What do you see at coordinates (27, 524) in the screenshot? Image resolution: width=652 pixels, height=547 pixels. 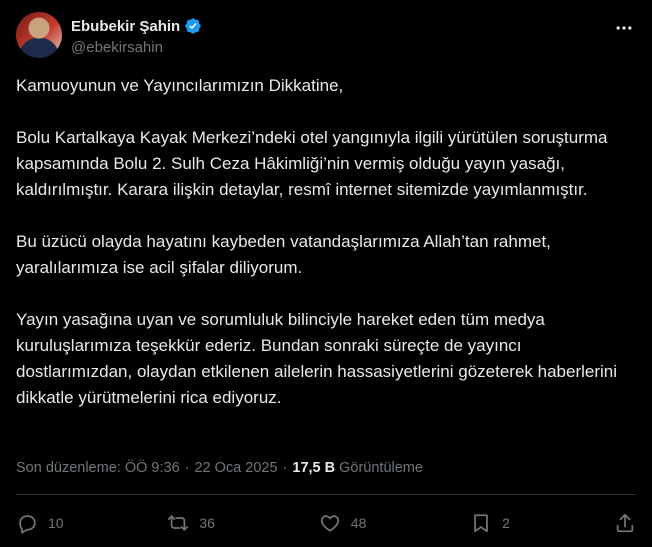 I see `reply-icon` at bounding box center [27, 524].